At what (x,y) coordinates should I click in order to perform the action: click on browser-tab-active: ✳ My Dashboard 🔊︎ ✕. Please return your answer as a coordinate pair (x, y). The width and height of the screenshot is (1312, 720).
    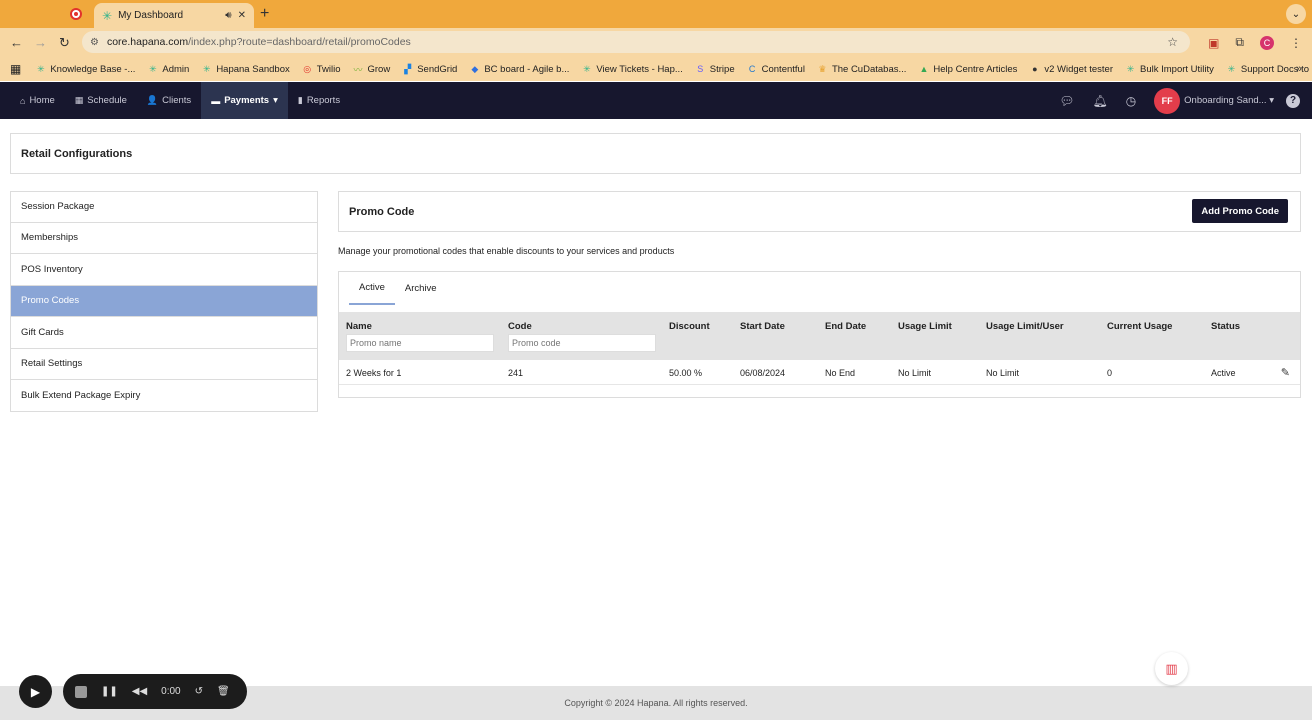
    Looking at the image, I should click on (174, 15).